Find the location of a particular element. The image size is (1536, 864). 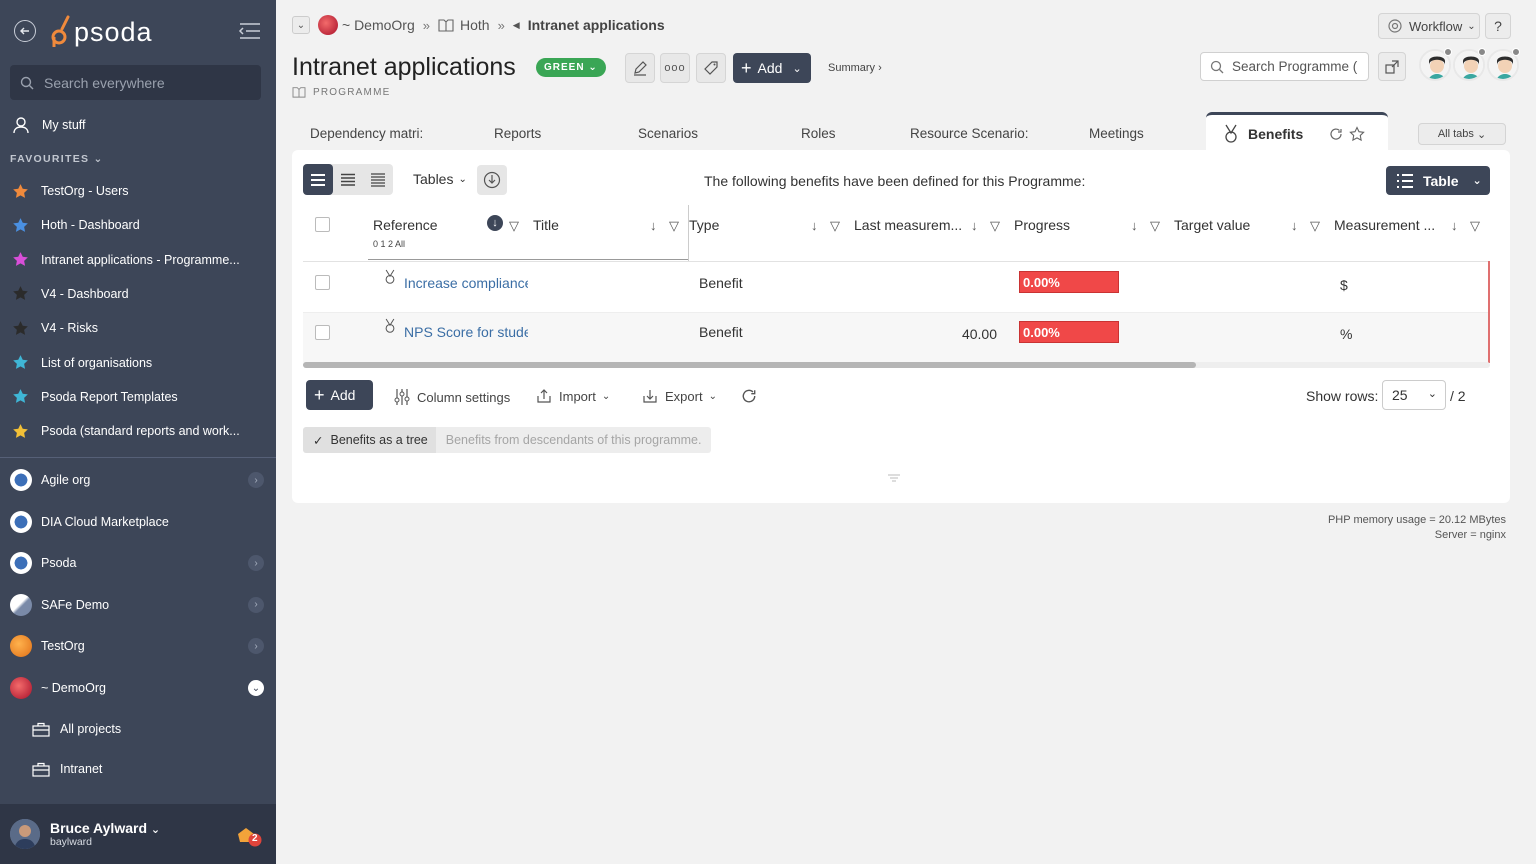

column-header-measurement: Measurement ... ↓ ▽ is located at coordinates (1409, 232).